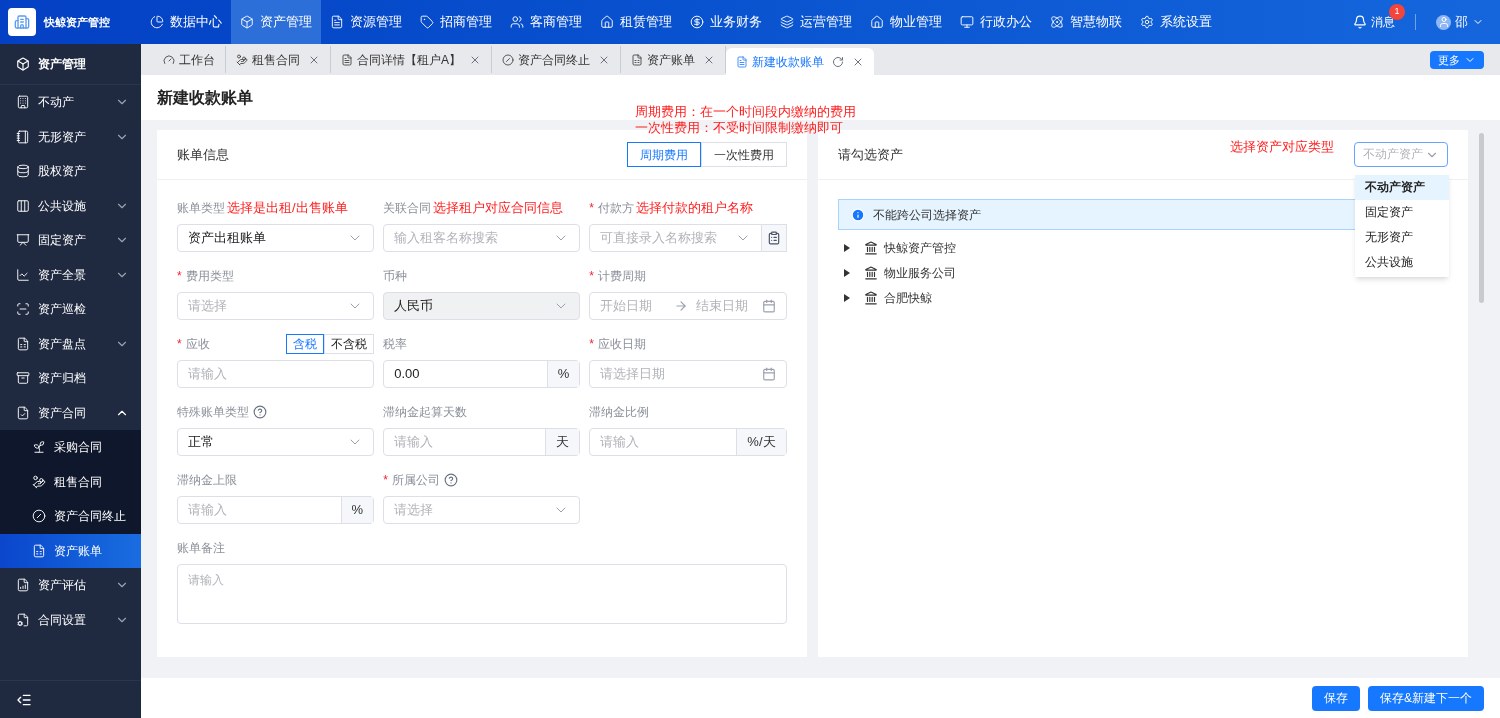 Image resolution: width=1500 pixels, height=718 pixels. Describe the element at coordinates (227, 238) in the screenshot. I see `field-value: 资产出租账单` at that location.